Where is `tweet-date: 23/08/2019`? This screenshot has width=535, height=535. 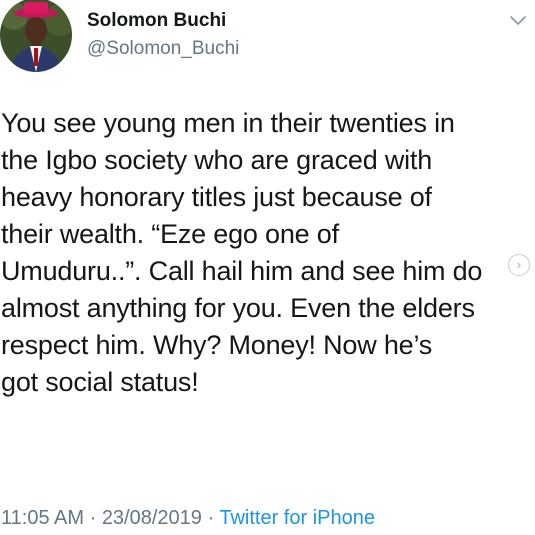
tweet-date: 23/08/2019 is located at coordinates (152, 518).